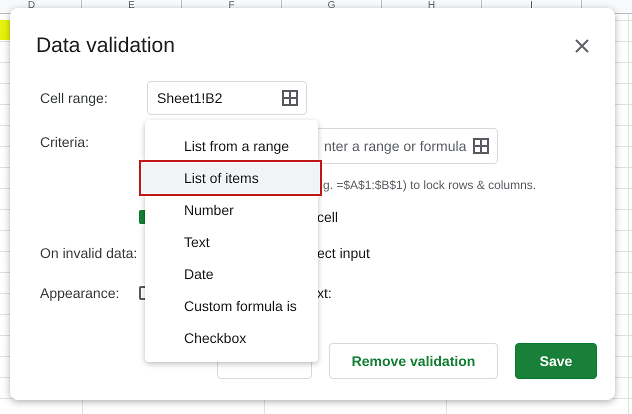 This screenshot has height=414, width=632. What do you see at coordinates (231, 274) in the screenshot?
I see `menu-item: Date` at bounding box center [231, 274].